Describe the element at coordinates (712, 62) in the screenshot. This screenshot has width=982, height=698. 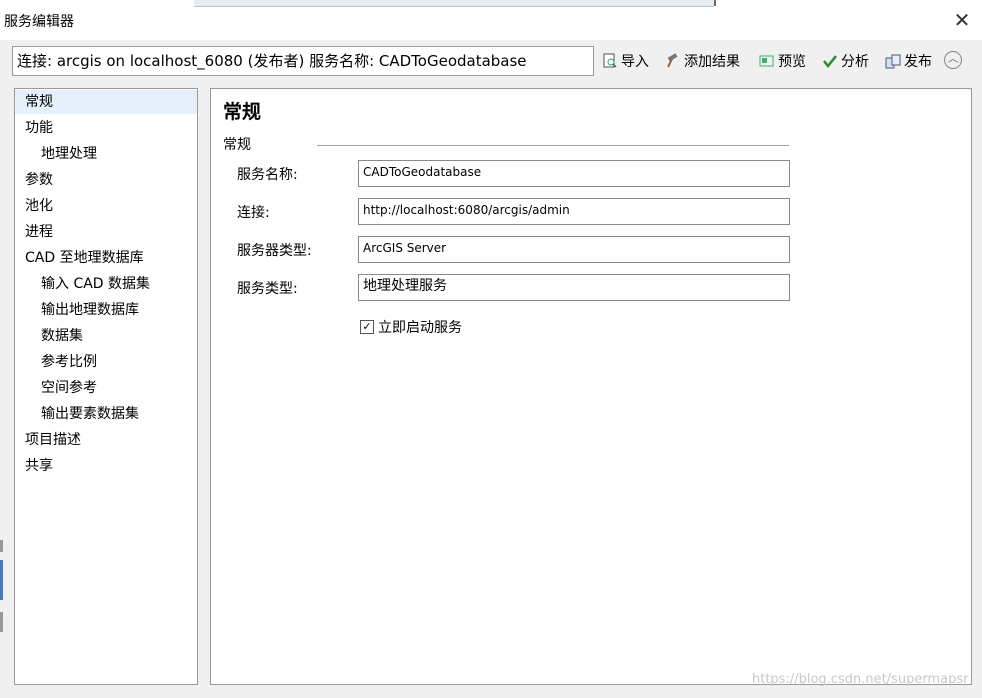
I see `add-result-label: 添加结果` at that location.